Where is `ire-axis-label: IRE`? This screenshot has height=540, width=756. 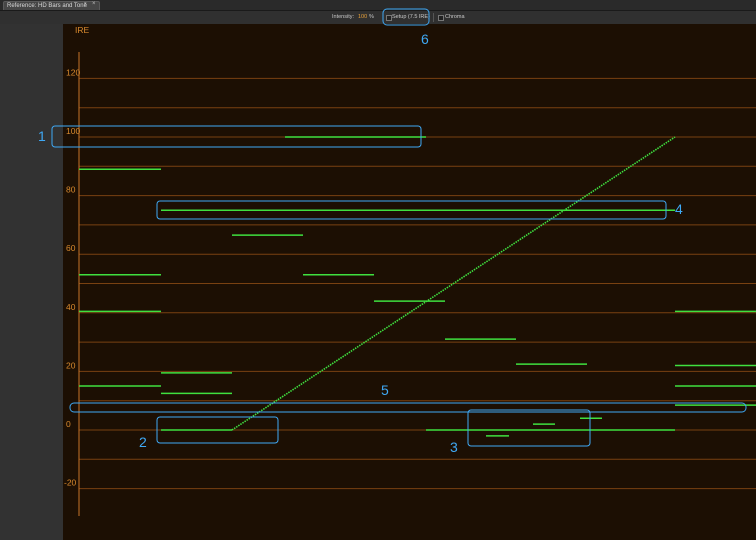 ire-axis-label: IRE is located at coordinates (82, 30).